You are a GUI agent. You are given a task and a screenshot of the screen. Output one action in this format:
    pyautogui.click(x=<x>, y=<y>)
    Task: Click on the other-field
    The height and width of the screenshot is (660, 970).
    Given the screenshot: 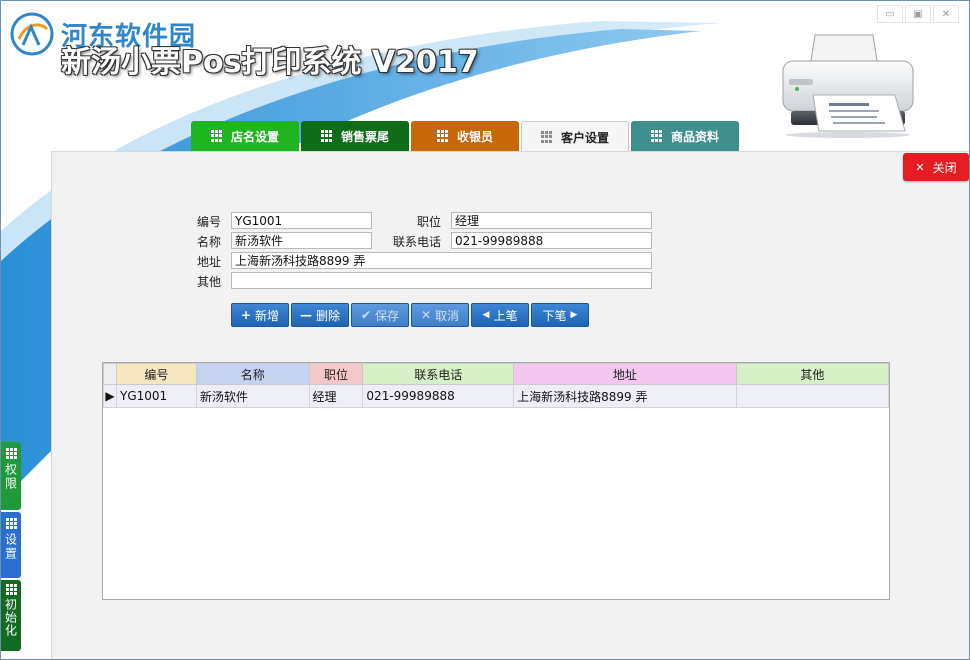 What is the action you would take?
    pyautogui.click(x=441, y=280)
    